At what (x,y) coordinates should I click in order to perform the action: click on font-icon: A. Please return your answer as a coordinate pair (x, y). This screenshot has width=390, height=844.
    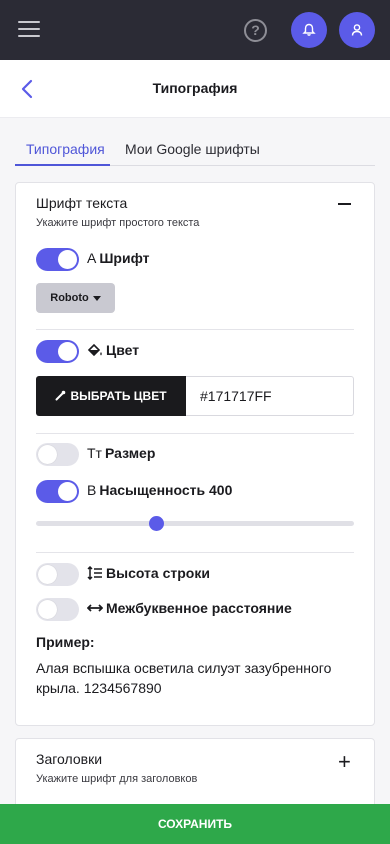
    Looking at the image, I should click on (92, 258).